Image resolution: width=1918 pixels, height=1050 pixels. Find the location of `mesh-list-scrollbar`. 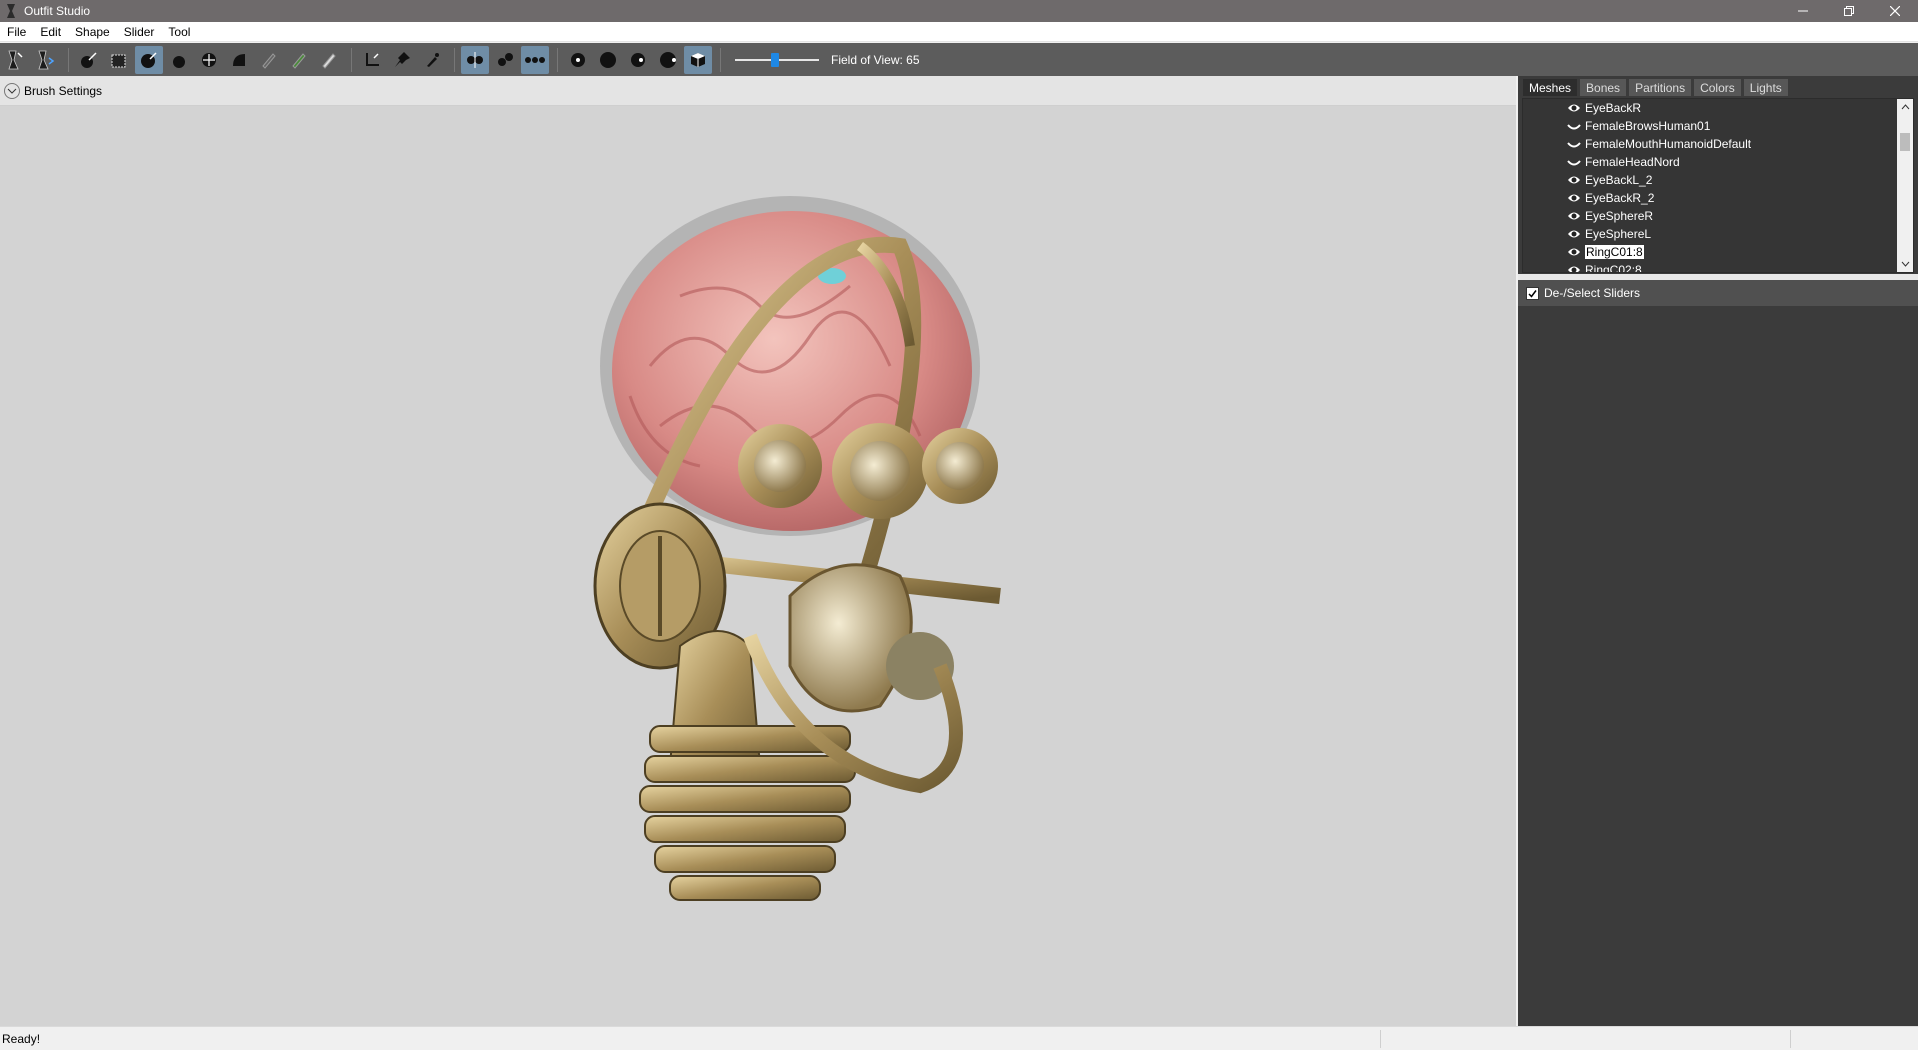

mesh-list-scrollbar is located at coordinates (1905, 185).